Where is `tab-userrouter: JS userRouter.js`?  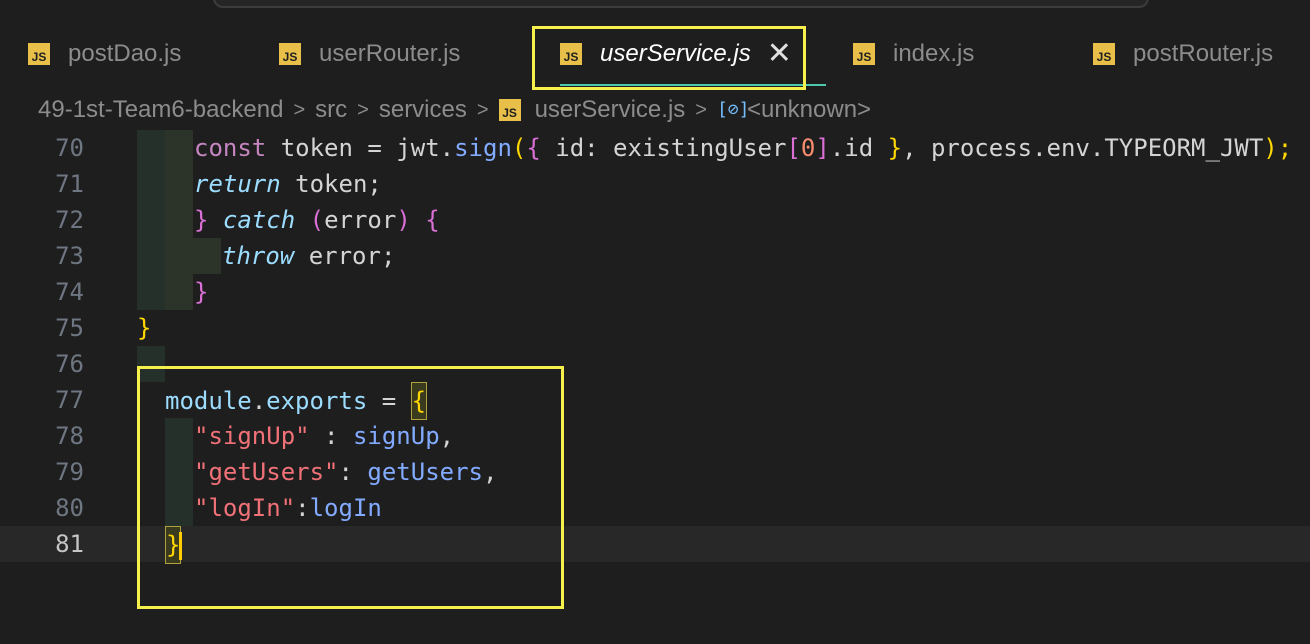 tab-userrouter: JS userRouter.js is located at coordinates (369, 54).